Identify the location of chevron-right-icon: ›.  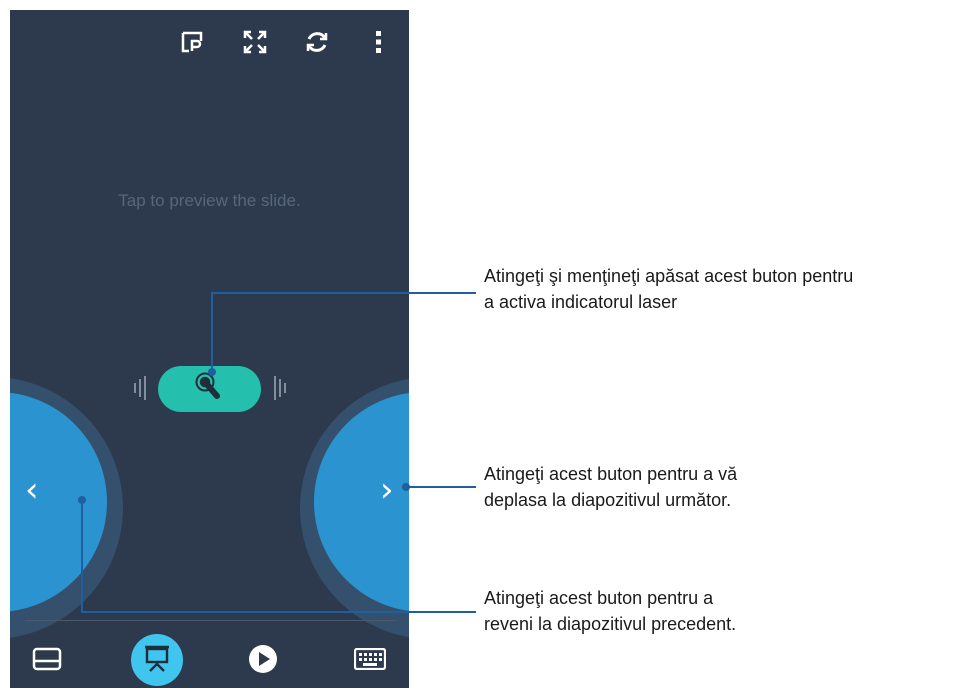
(387, 490).